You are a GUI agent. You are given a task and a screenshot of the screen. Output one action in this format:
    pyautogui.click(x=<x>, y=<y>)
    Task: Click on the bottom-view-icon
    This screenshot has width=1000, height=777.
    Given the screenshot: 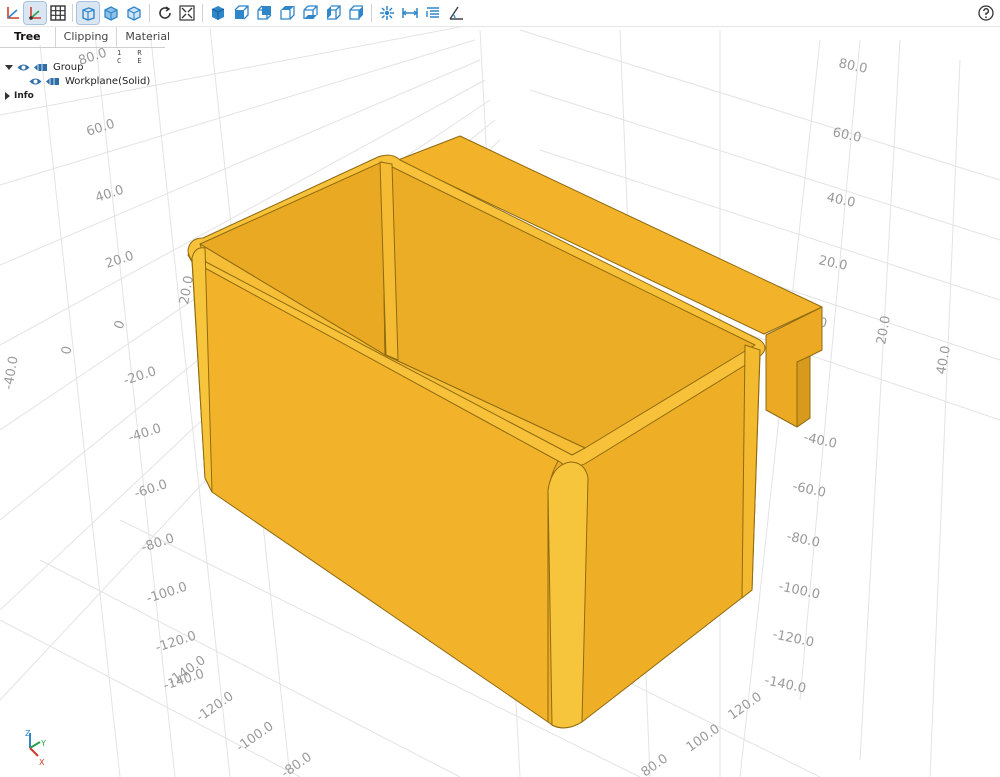 What is the action you would take?
    pyautogui.click(x=310, y=12)
    